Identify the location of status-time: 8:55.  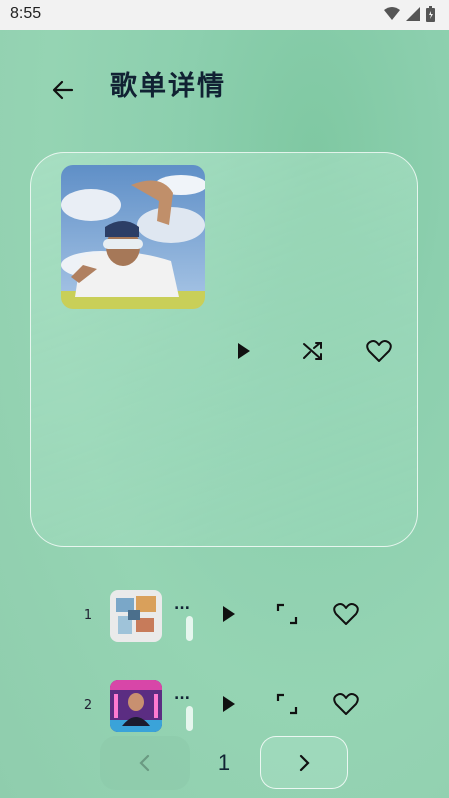
(26, 13).